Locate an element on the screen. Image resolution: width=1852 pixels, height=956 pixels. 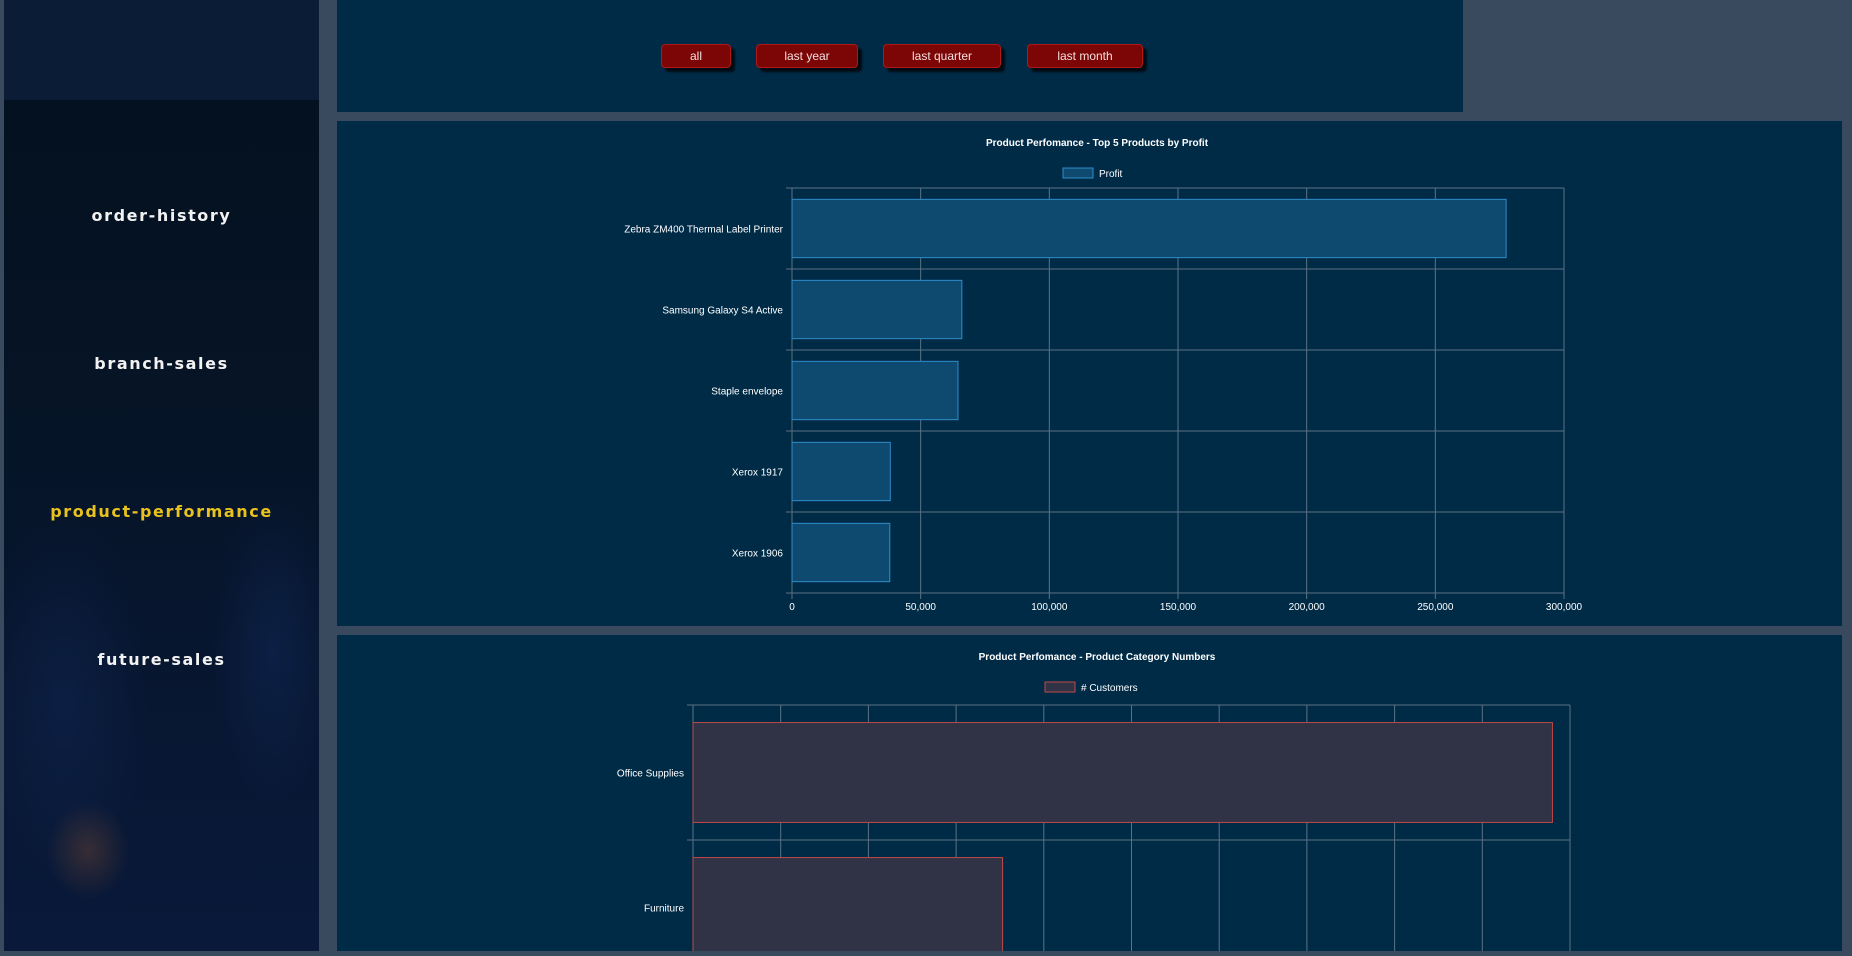
category-label: Xerox 1906 is located at coordinates (758, 554).